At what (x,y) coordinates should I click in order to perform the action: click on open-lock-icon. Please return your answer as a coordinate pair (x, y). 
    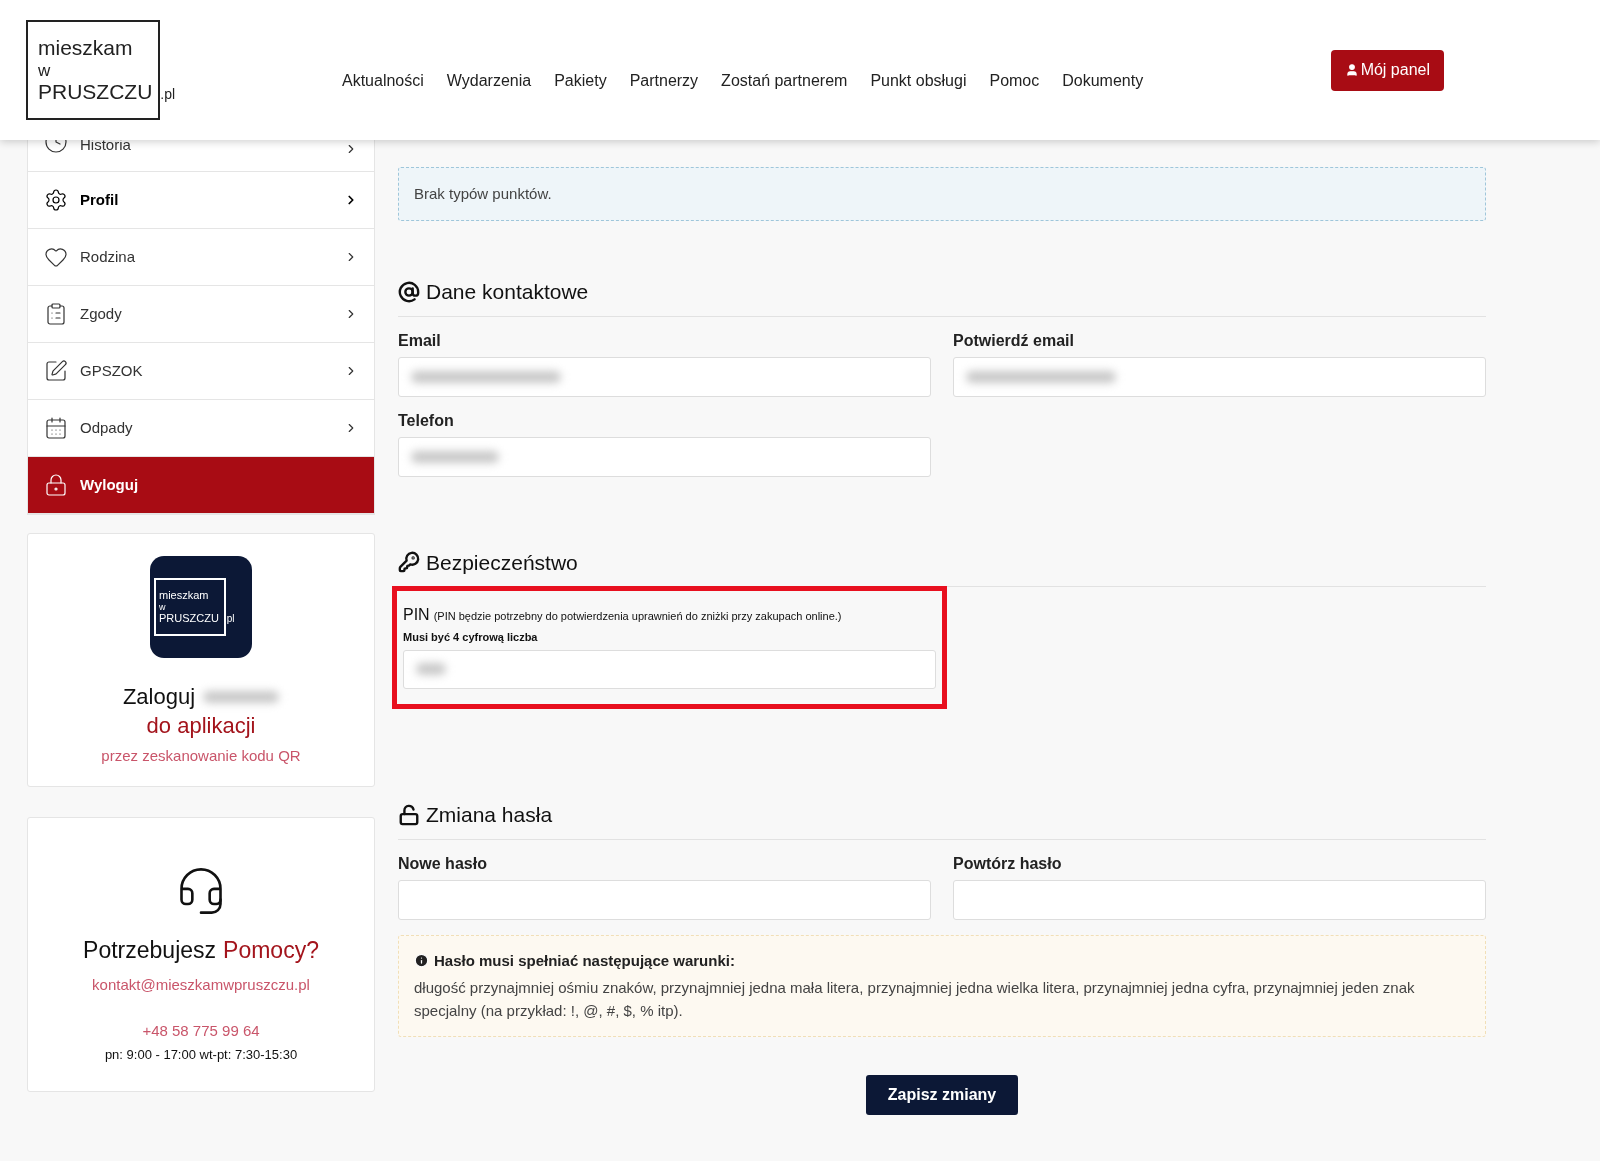
    Looking at the image, I should click on (409, 814).